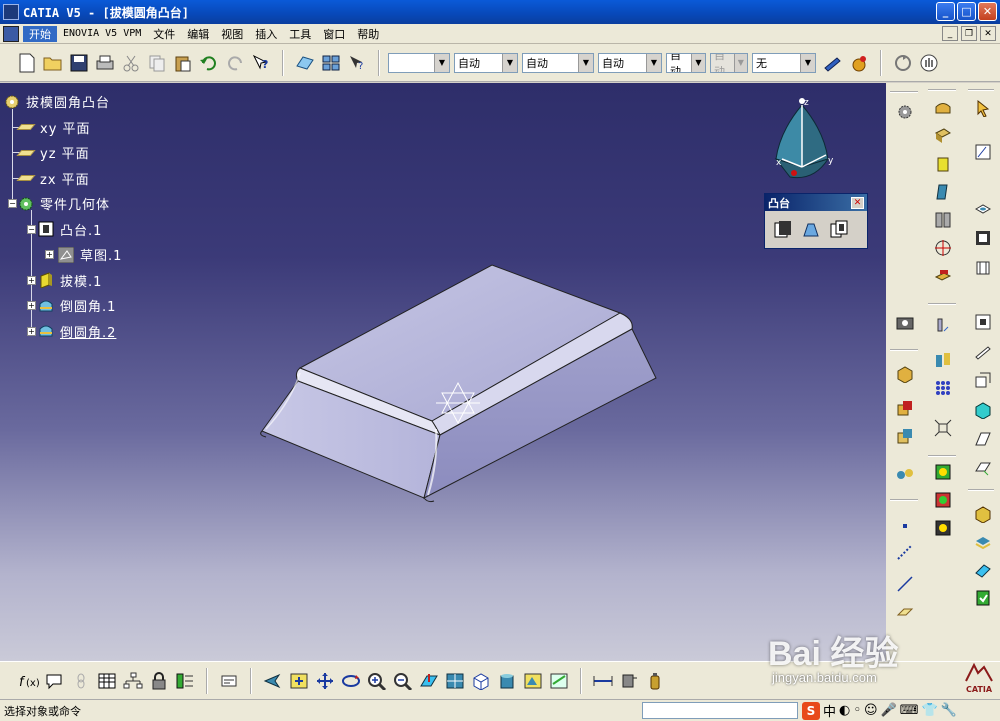  What do you see at coordinates (377, 681) in the screenshot?
I see `zoom-in-icon` at bounding box center [377, 681].